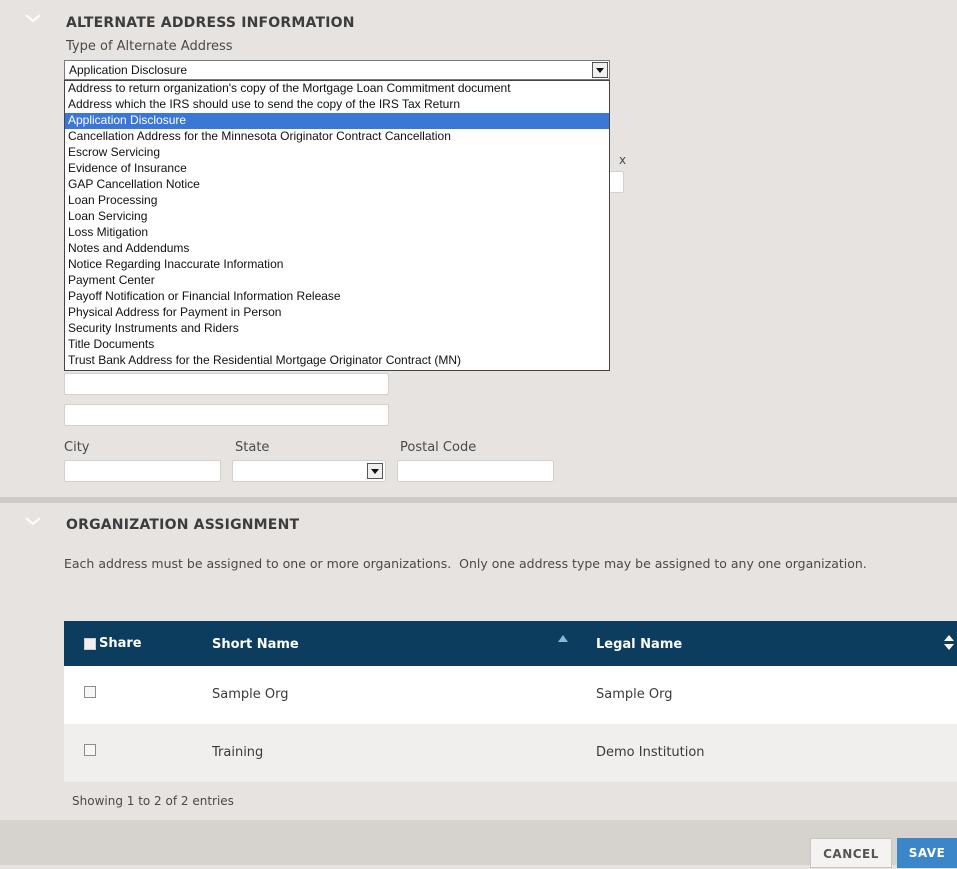 The height and width of the screenshot is (869, 957). I want to click on dropdown-option: Title Documents, so click(337, 345).